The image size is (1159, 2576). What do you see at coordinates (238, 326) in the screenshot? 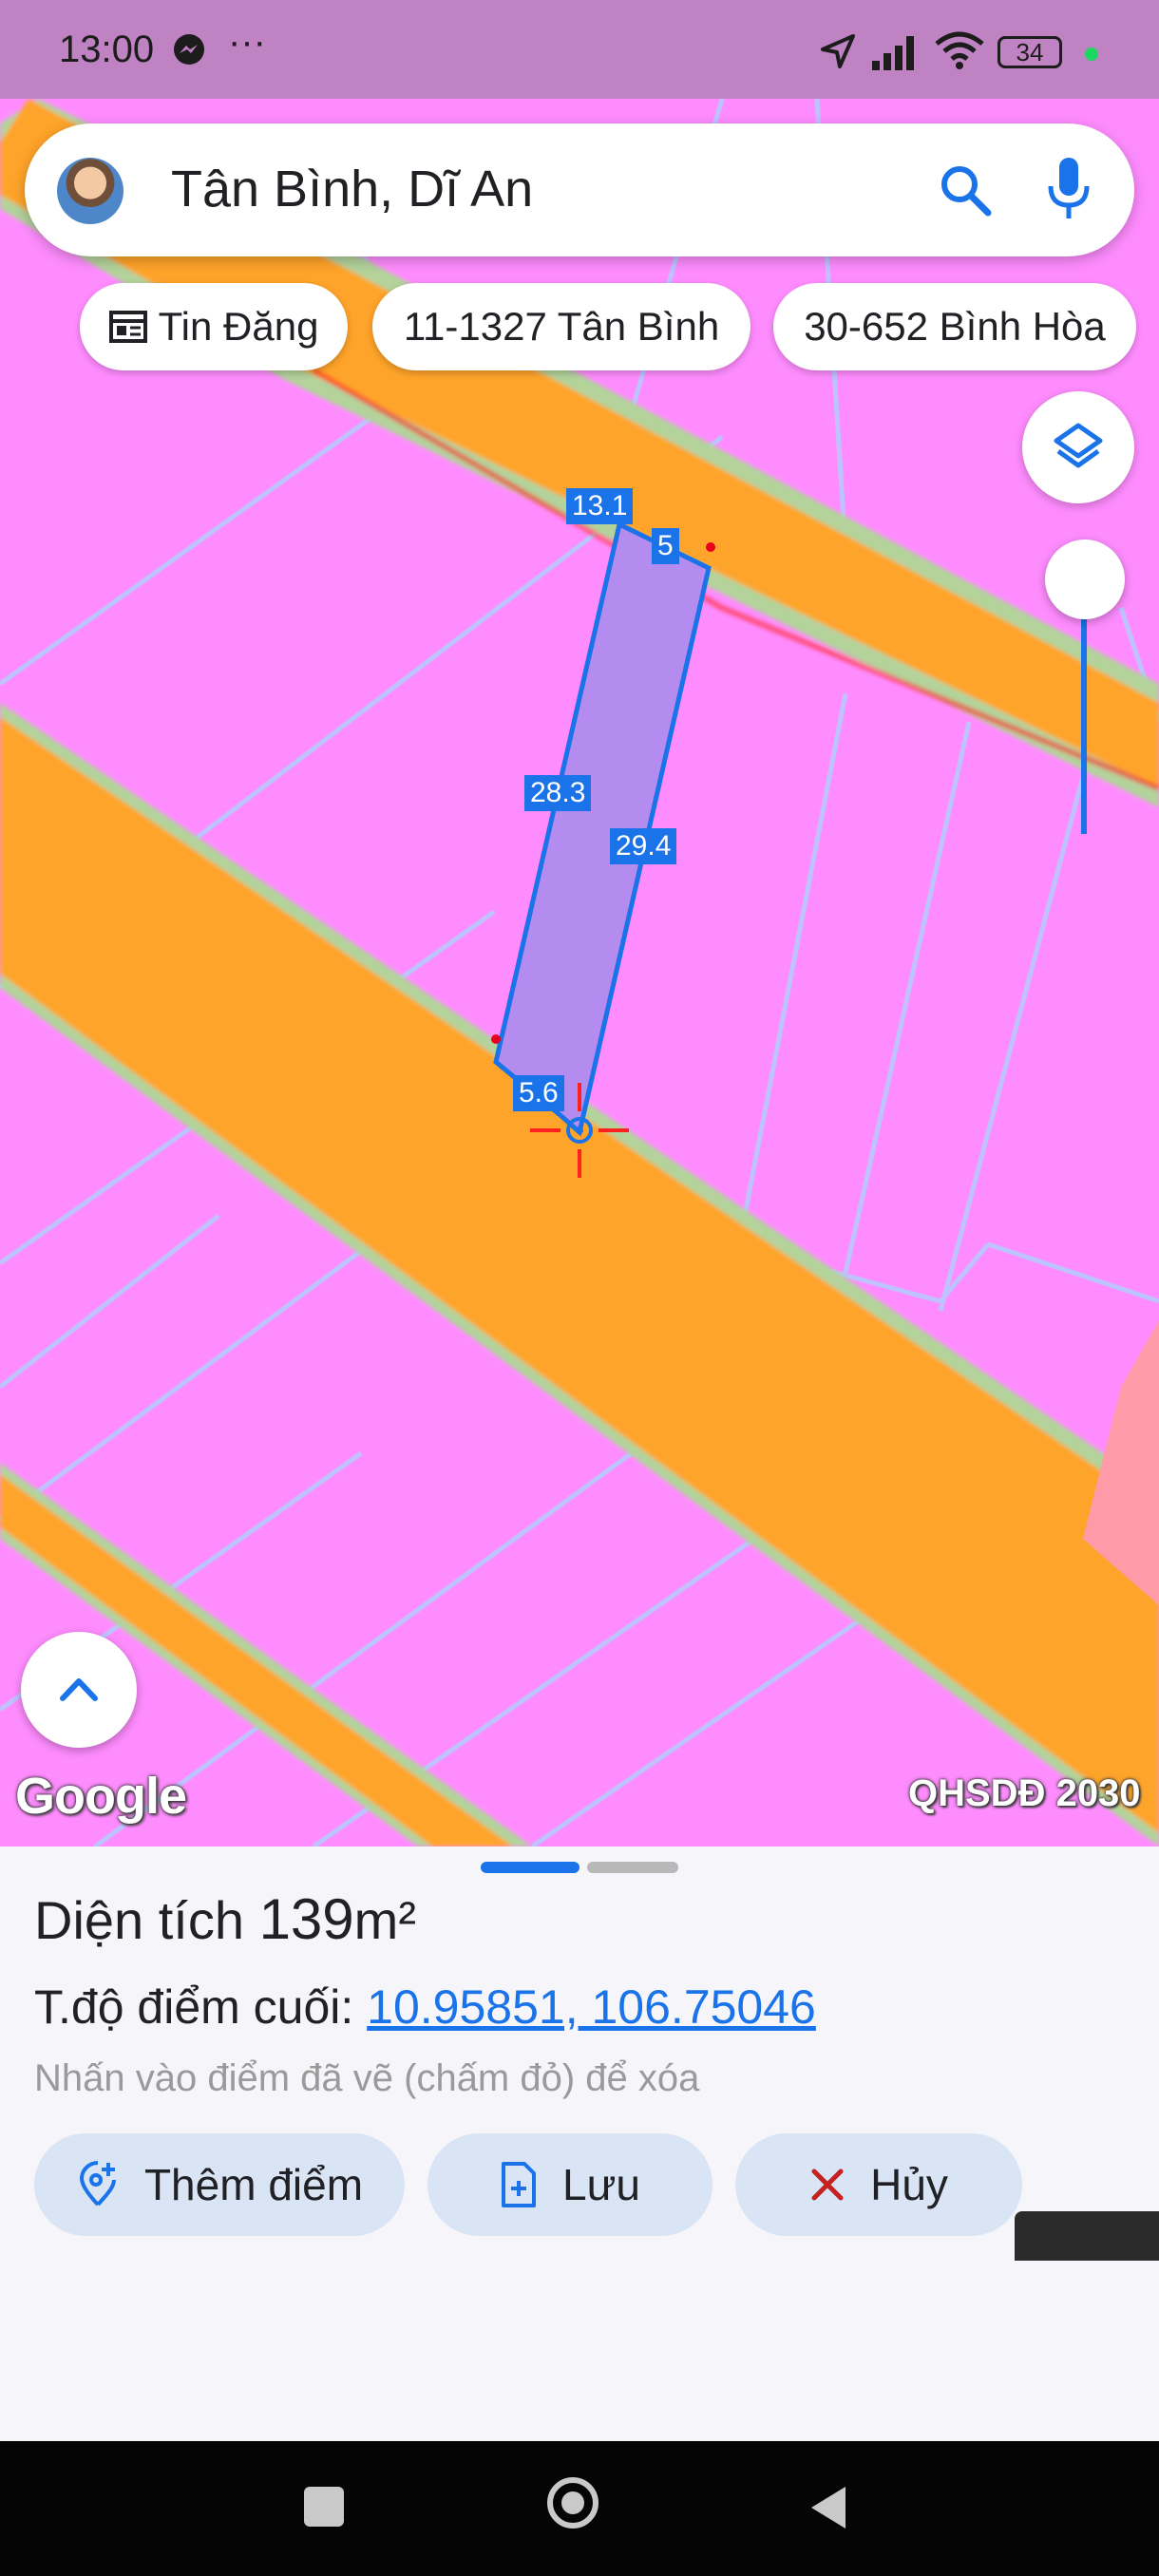
I see `chip-label: Tin Đăng` at bounding box center [238, 326].